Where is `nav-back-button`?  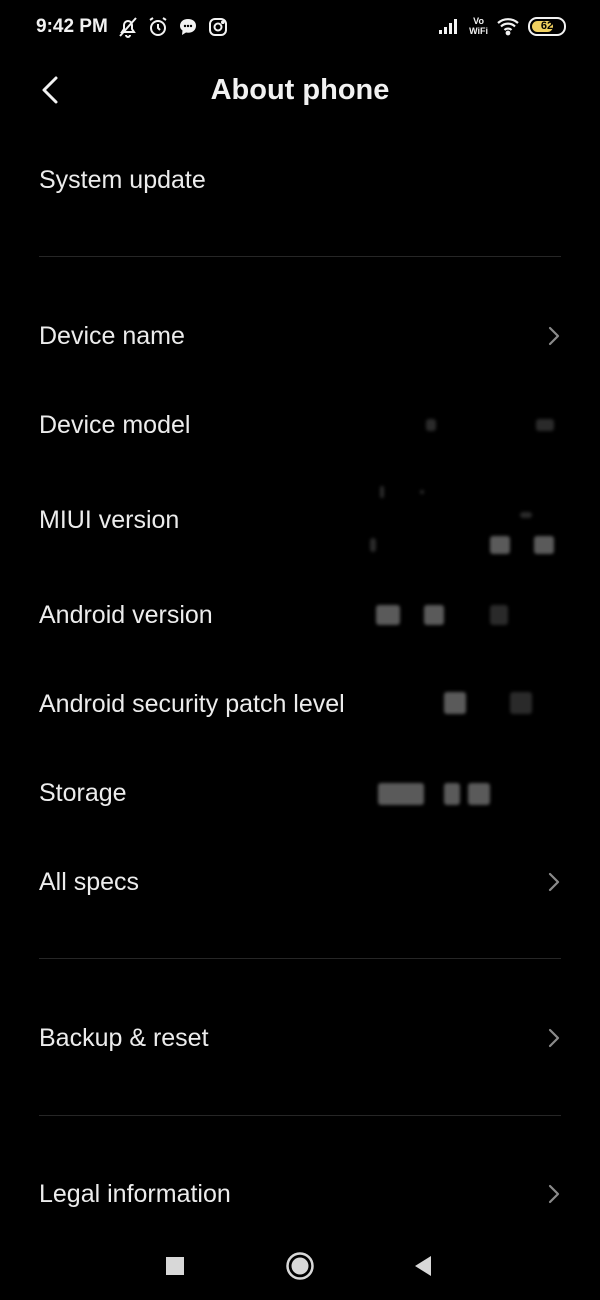 nav-back-button is located at coordinates (423, 1266).